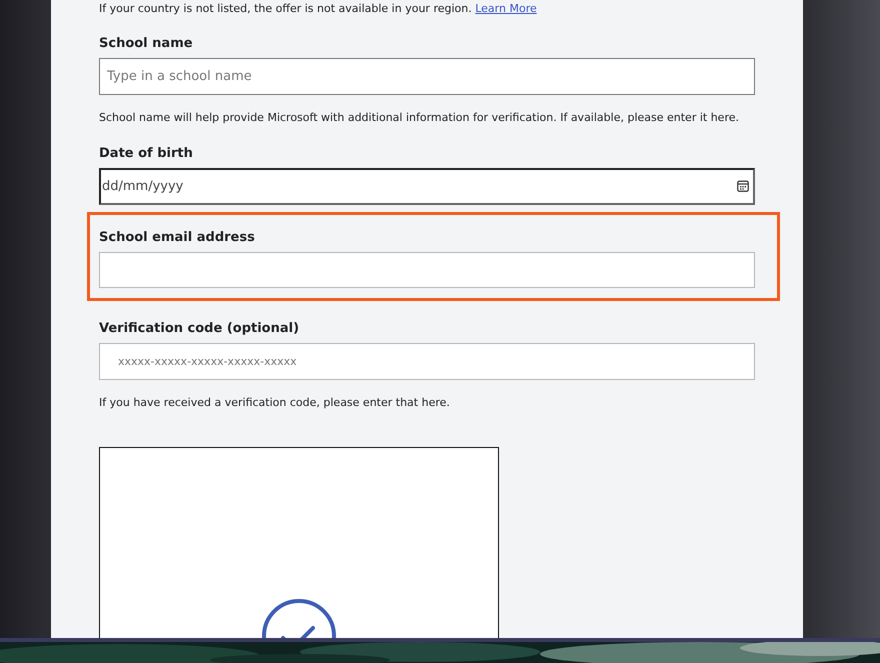 The height and width of the screenshot is (663, 880). I want to click on calendar-icon, so click(743, 186).